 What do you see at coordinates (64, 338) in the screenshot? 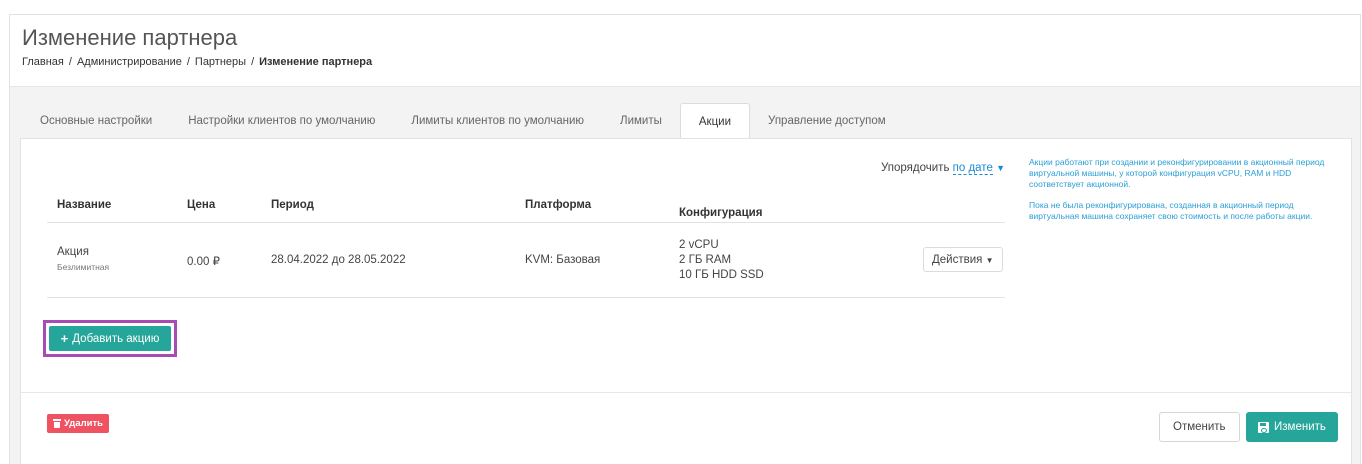
I see `plus-icon: +` at bounding box center [64, 338].